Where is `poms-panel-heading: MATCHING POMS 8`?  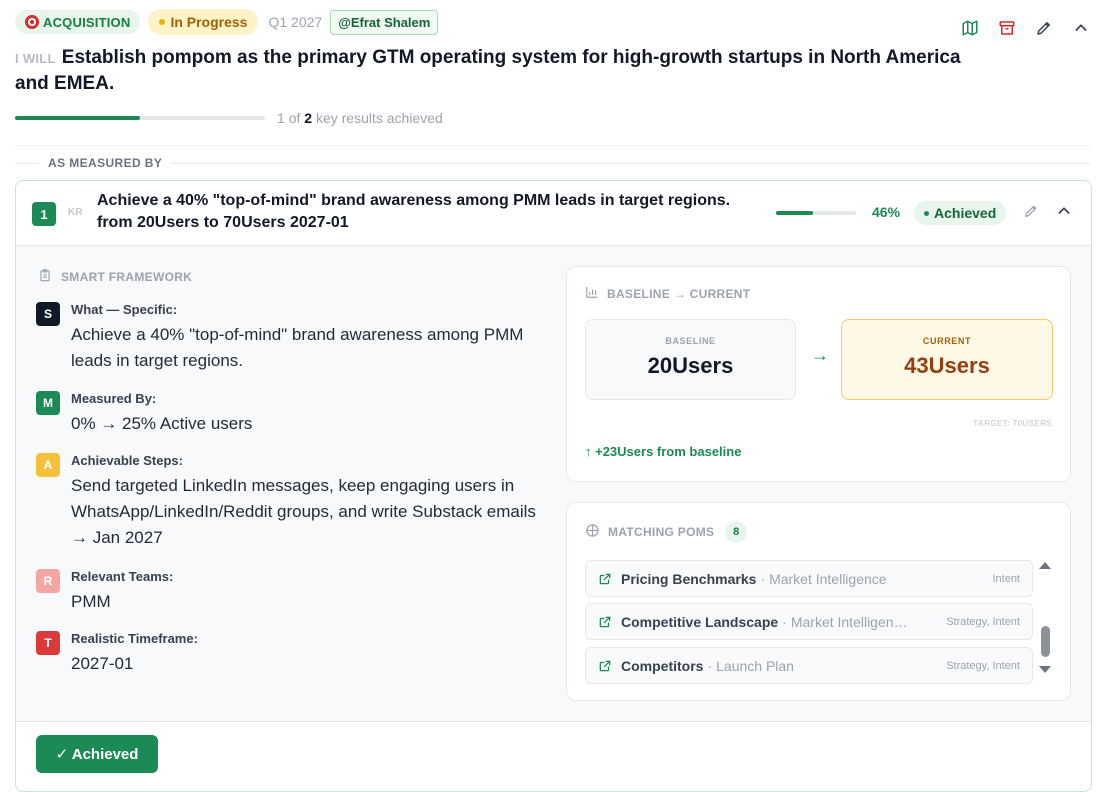 poms-panel-heading: MATCHING POMS 8 is located at coordinates (666, 532).